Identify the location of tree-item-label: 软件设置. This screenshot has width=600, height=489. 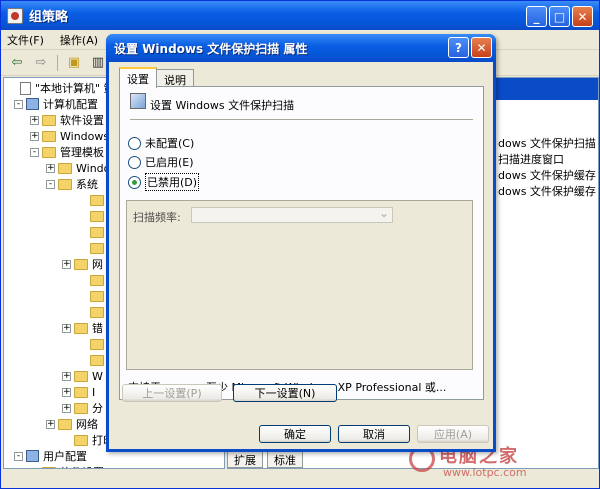
(82, 466).